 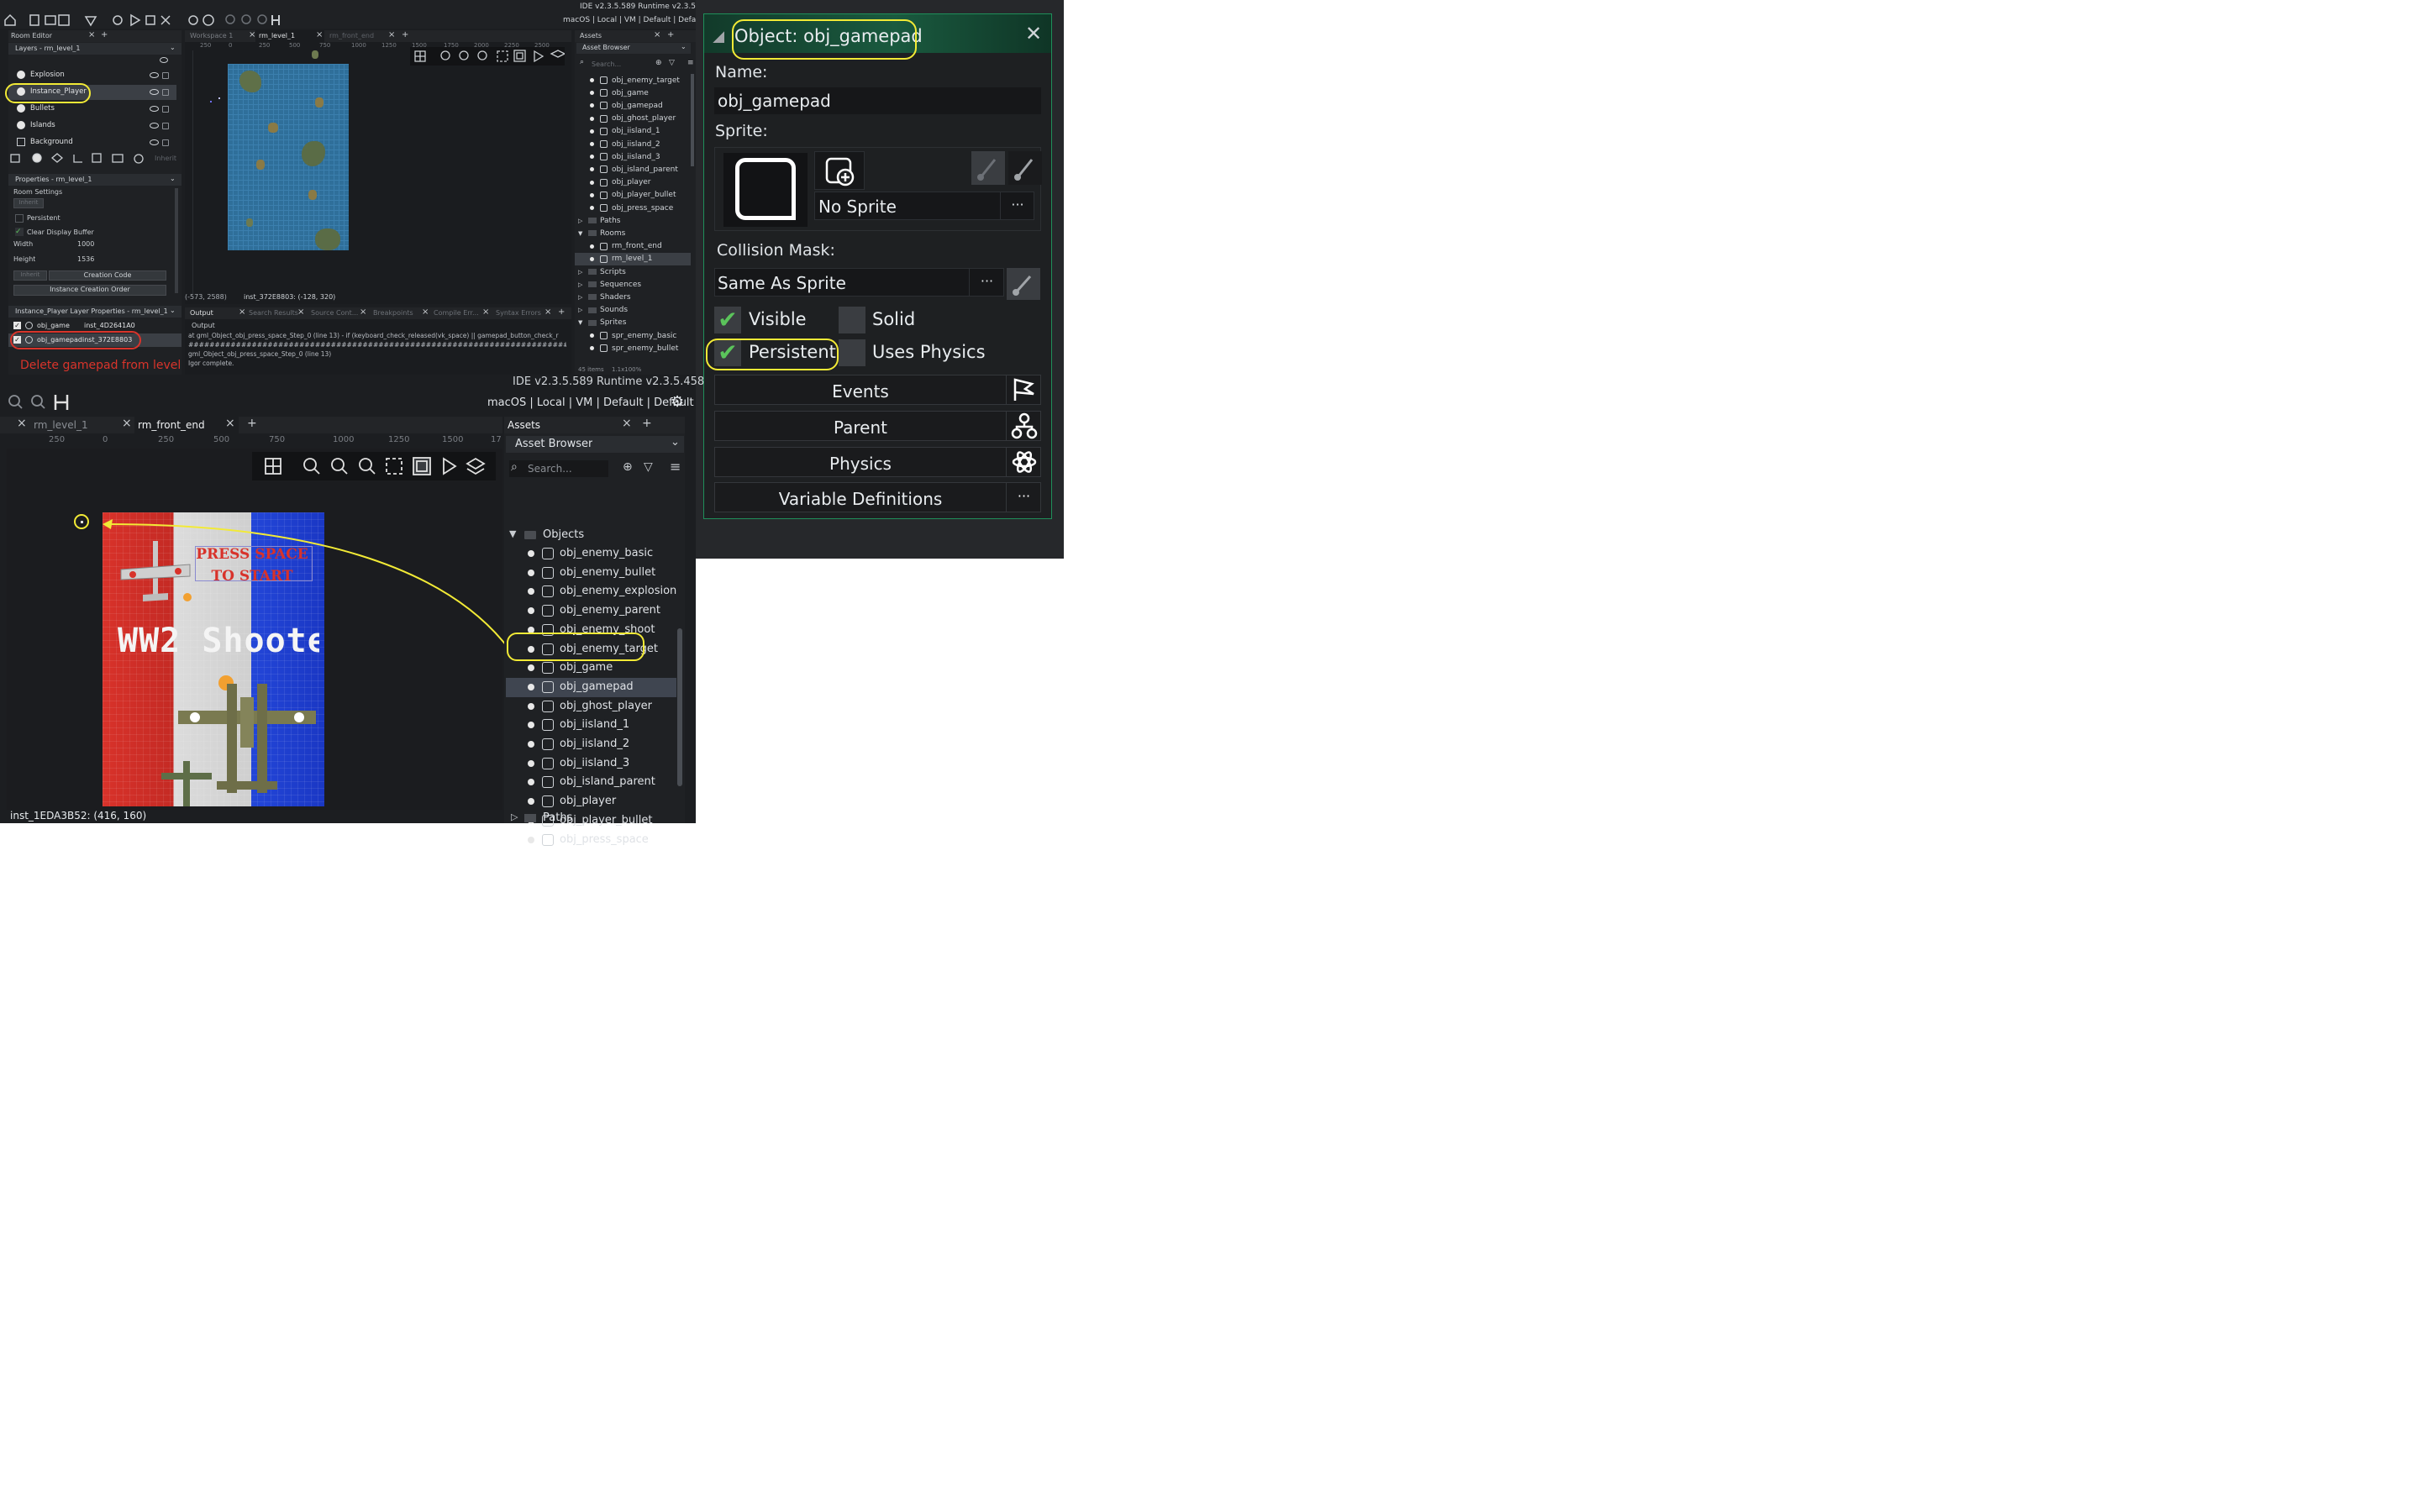 I want to click on output-tab: Syntax Errors, so click(x=518, y=313).